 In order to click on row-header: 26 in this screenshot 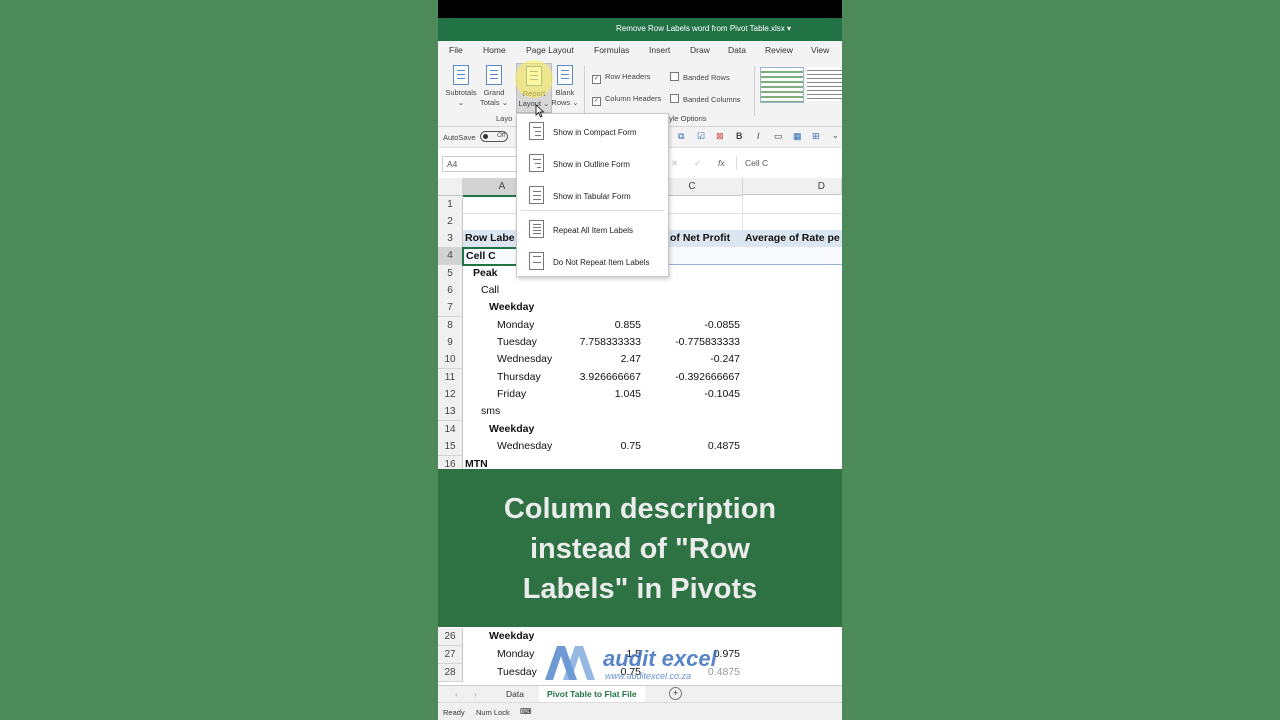, I will do `click(450, 637)`.